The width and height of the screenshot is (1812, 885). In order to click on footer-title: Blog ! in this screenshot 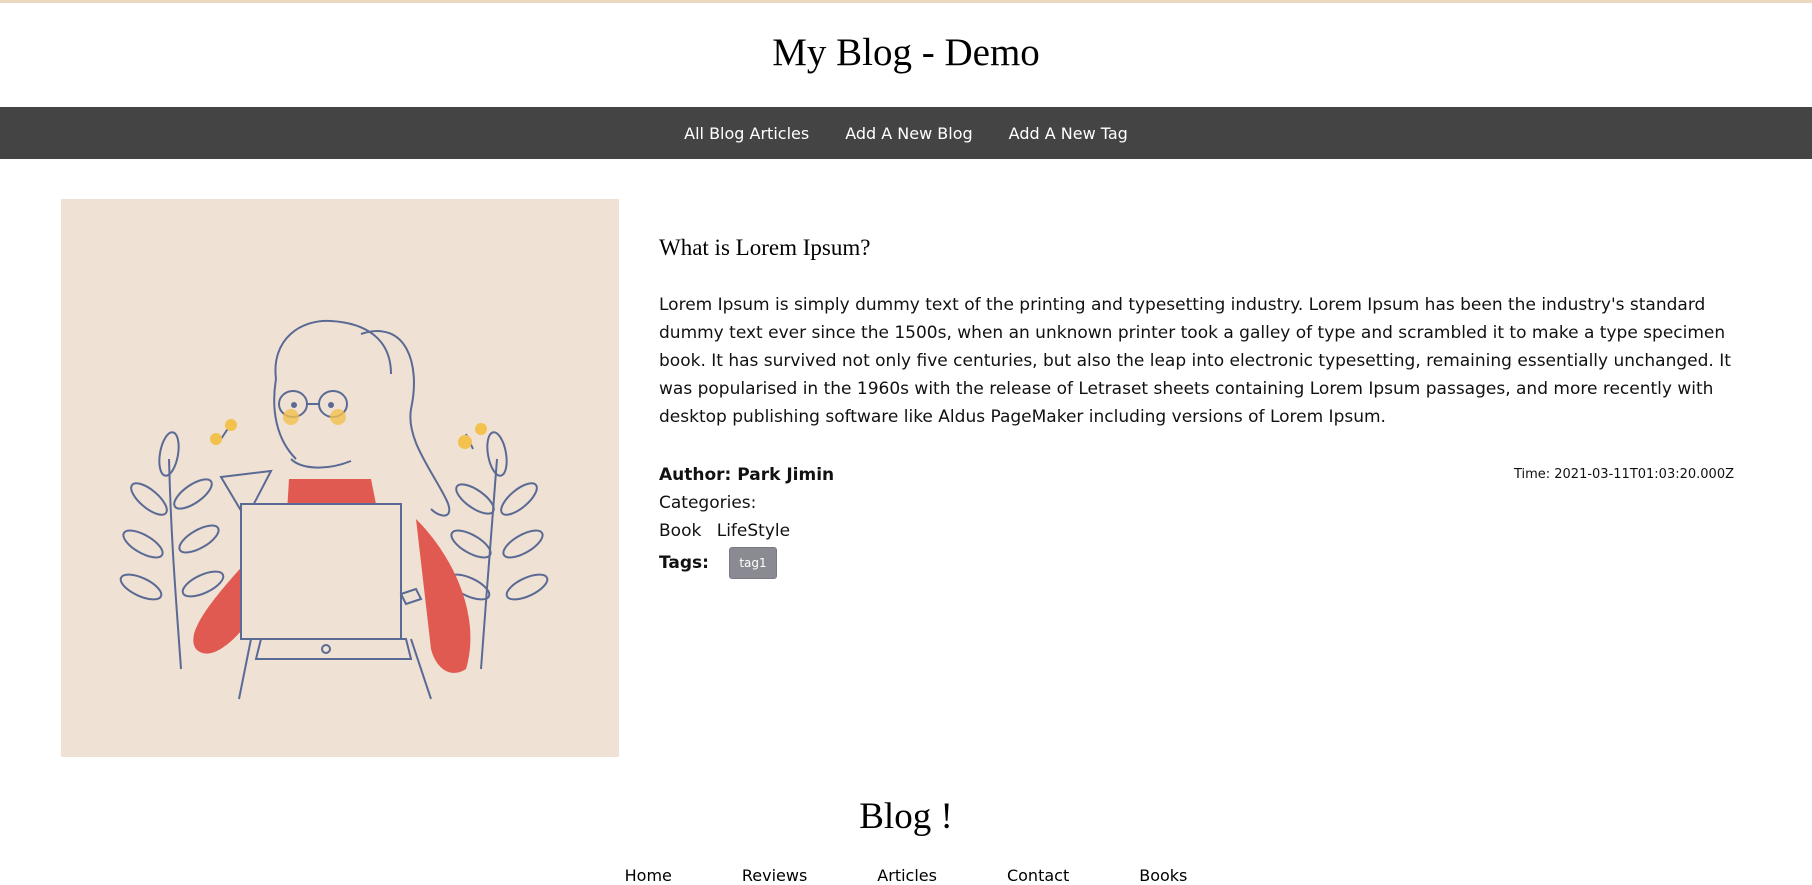, I will do `click(906, 816)`.